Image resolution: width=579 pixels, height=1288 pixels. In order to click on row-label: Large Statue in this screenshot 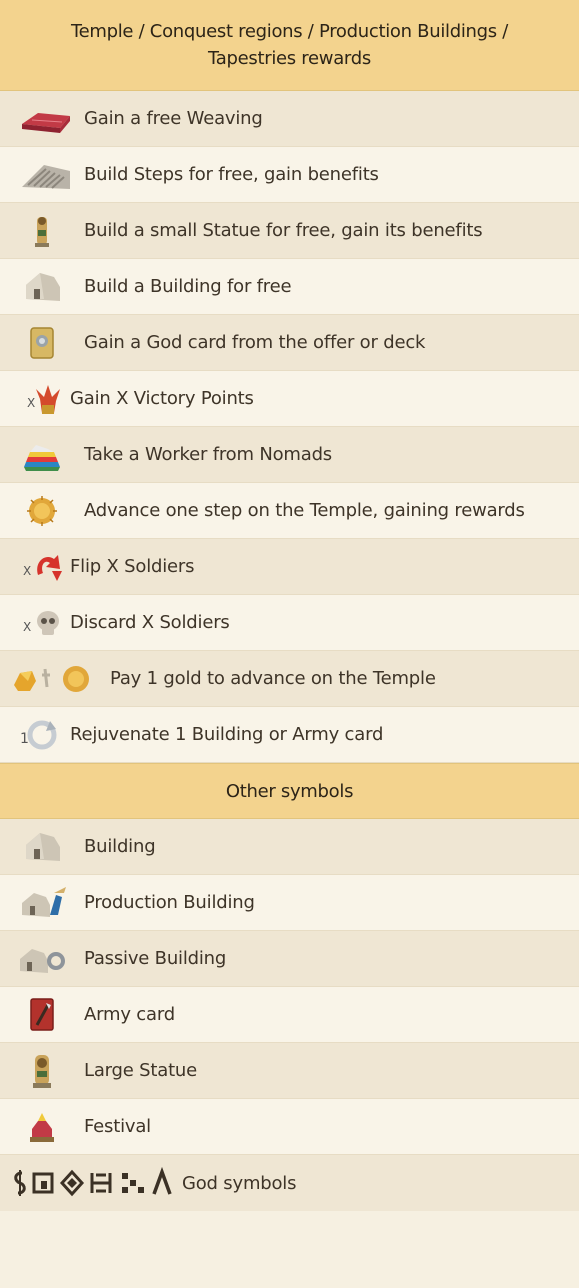, I will do `click(141, 1070)`.